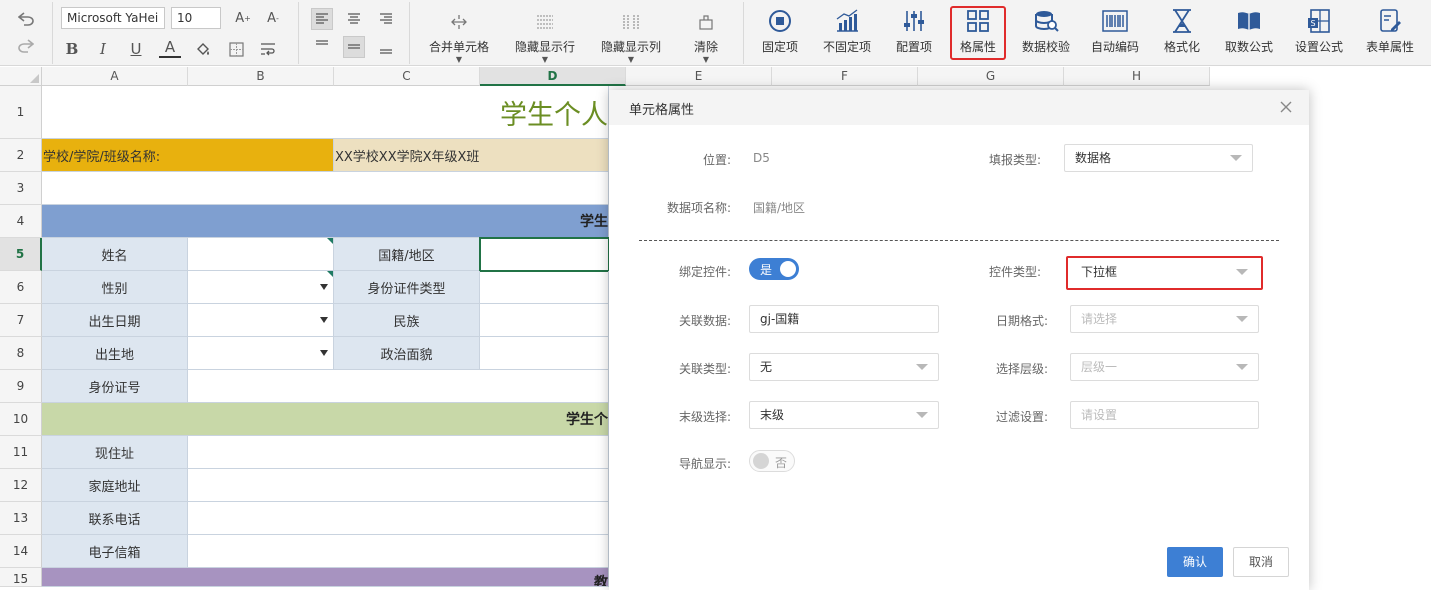  Describe the element at coordinates (1319, 31) in the screenshot. I see `set-formula-button: S 设置公式` at that location.